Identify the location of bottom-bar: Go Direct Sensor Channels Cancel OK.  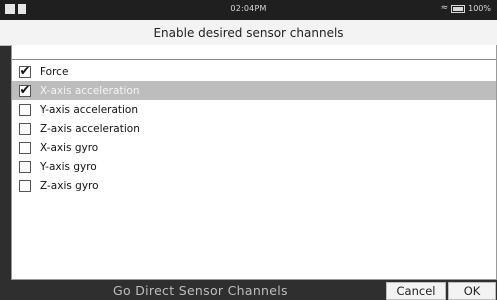
(248, 290).